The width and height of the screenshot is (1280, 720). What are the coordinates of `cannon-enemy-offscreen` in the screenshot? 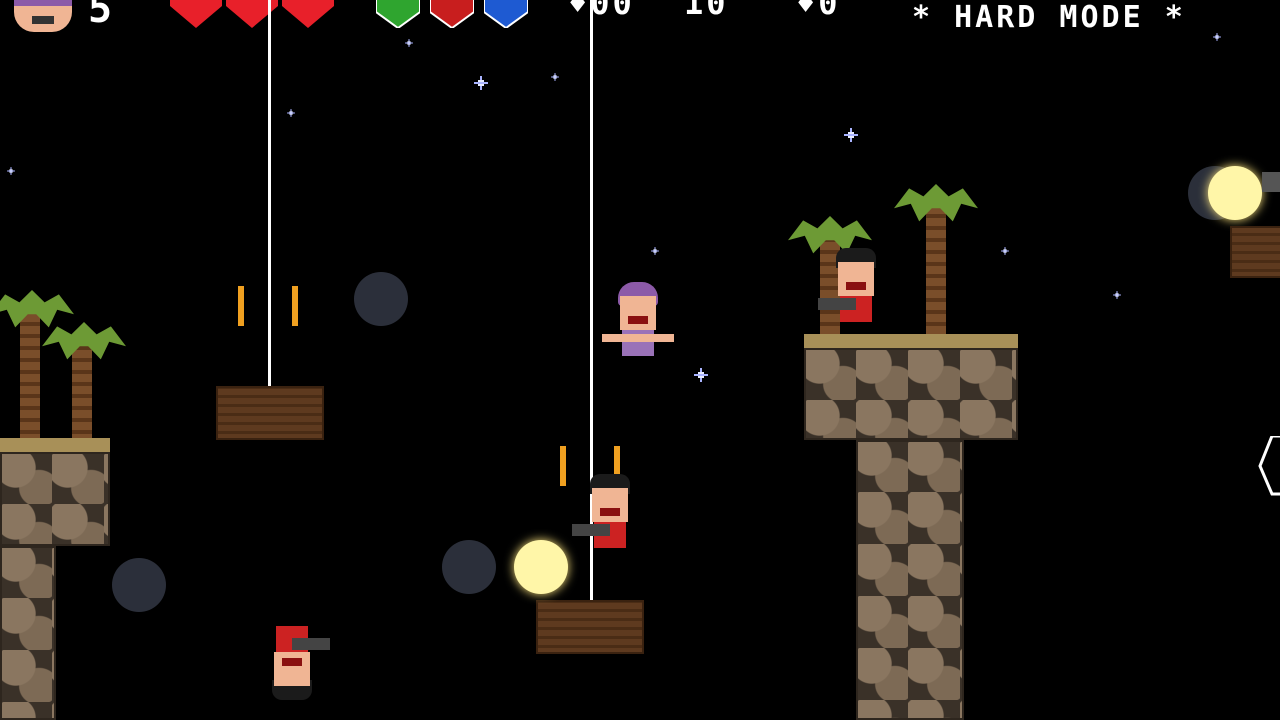 It's located at (1271, 182).